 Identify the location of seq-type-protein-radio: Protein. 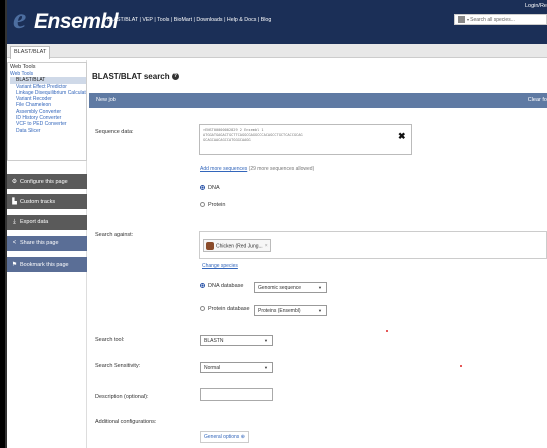
(212, 205).